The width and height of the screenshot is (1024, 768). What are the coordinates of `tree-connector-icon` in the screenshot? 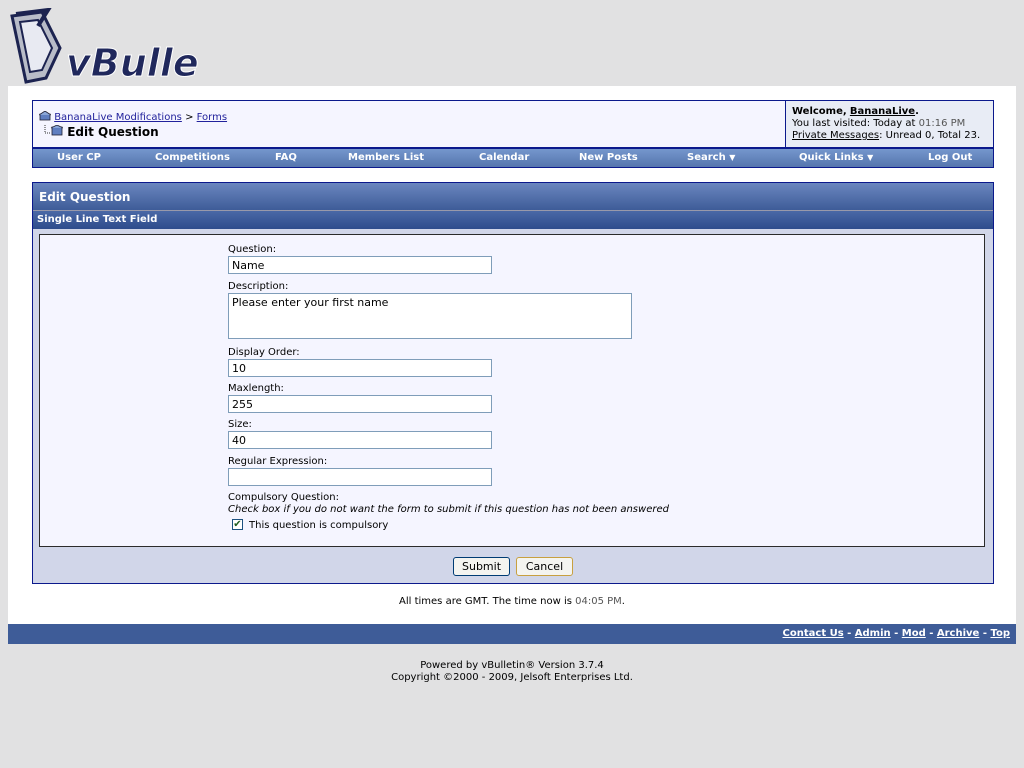 It's located at (53, 130).